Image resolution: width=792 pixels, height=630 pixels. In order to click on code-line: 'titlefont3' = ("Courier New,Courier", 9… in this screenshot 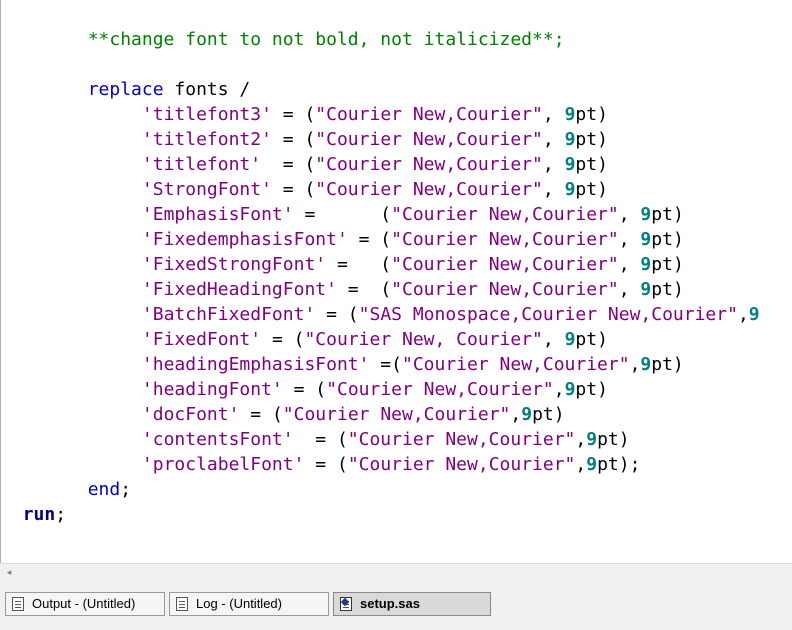, I will do `click(304, 114)`.